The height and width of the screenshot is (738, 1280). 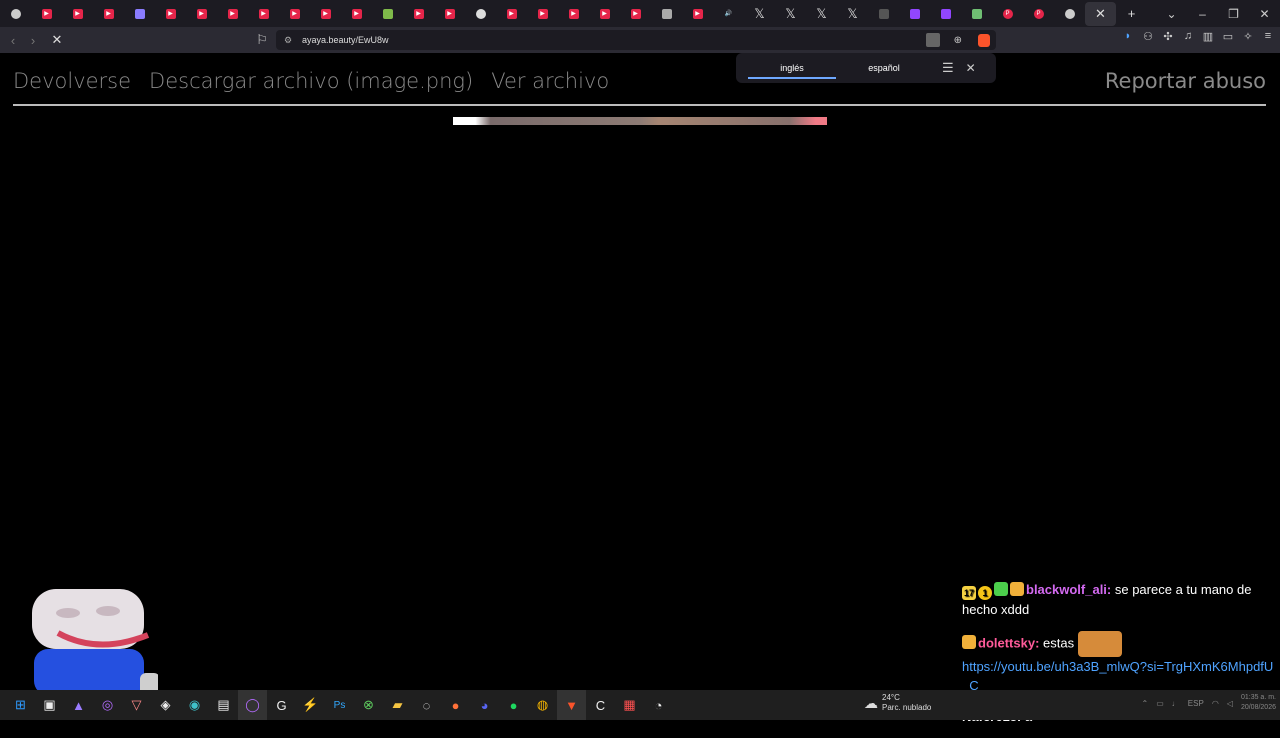 What do you see at coordinates (790, 14) in the screenshot?
I see `tab-26: 𝕏` at bounding box center [790, 14].